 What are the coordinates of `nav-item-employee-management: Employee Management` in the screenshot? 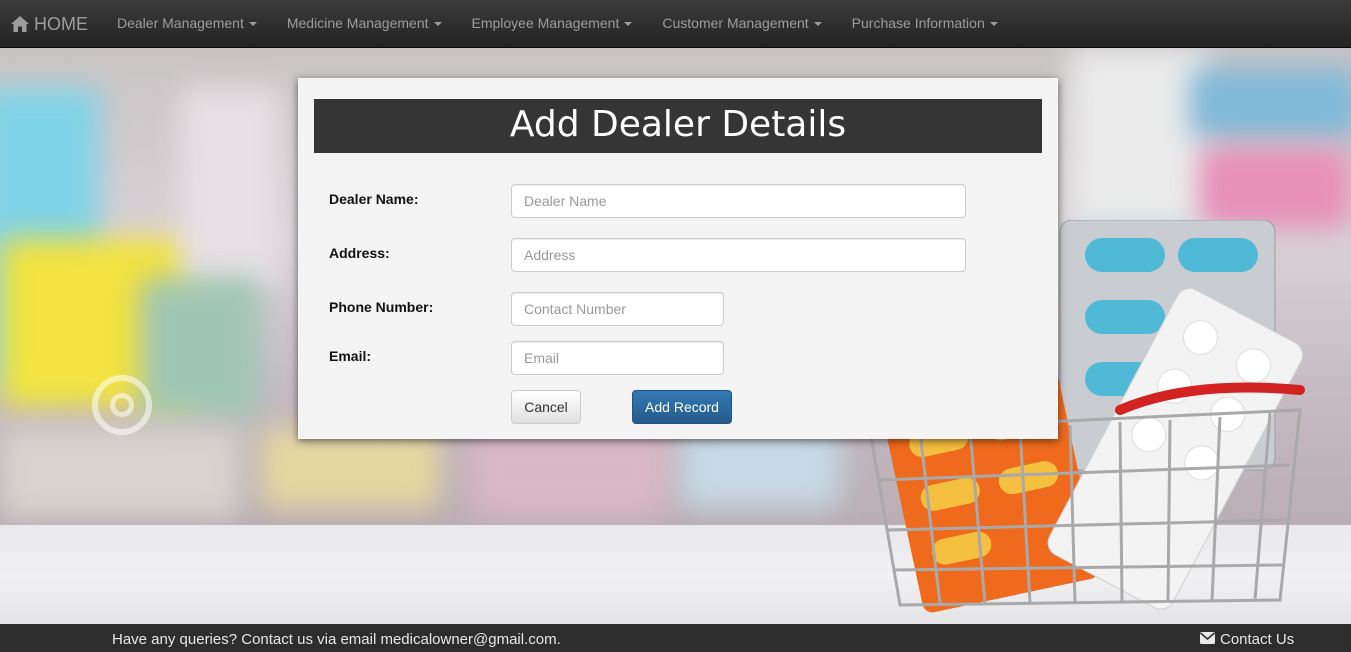 It's located at (552, 24).